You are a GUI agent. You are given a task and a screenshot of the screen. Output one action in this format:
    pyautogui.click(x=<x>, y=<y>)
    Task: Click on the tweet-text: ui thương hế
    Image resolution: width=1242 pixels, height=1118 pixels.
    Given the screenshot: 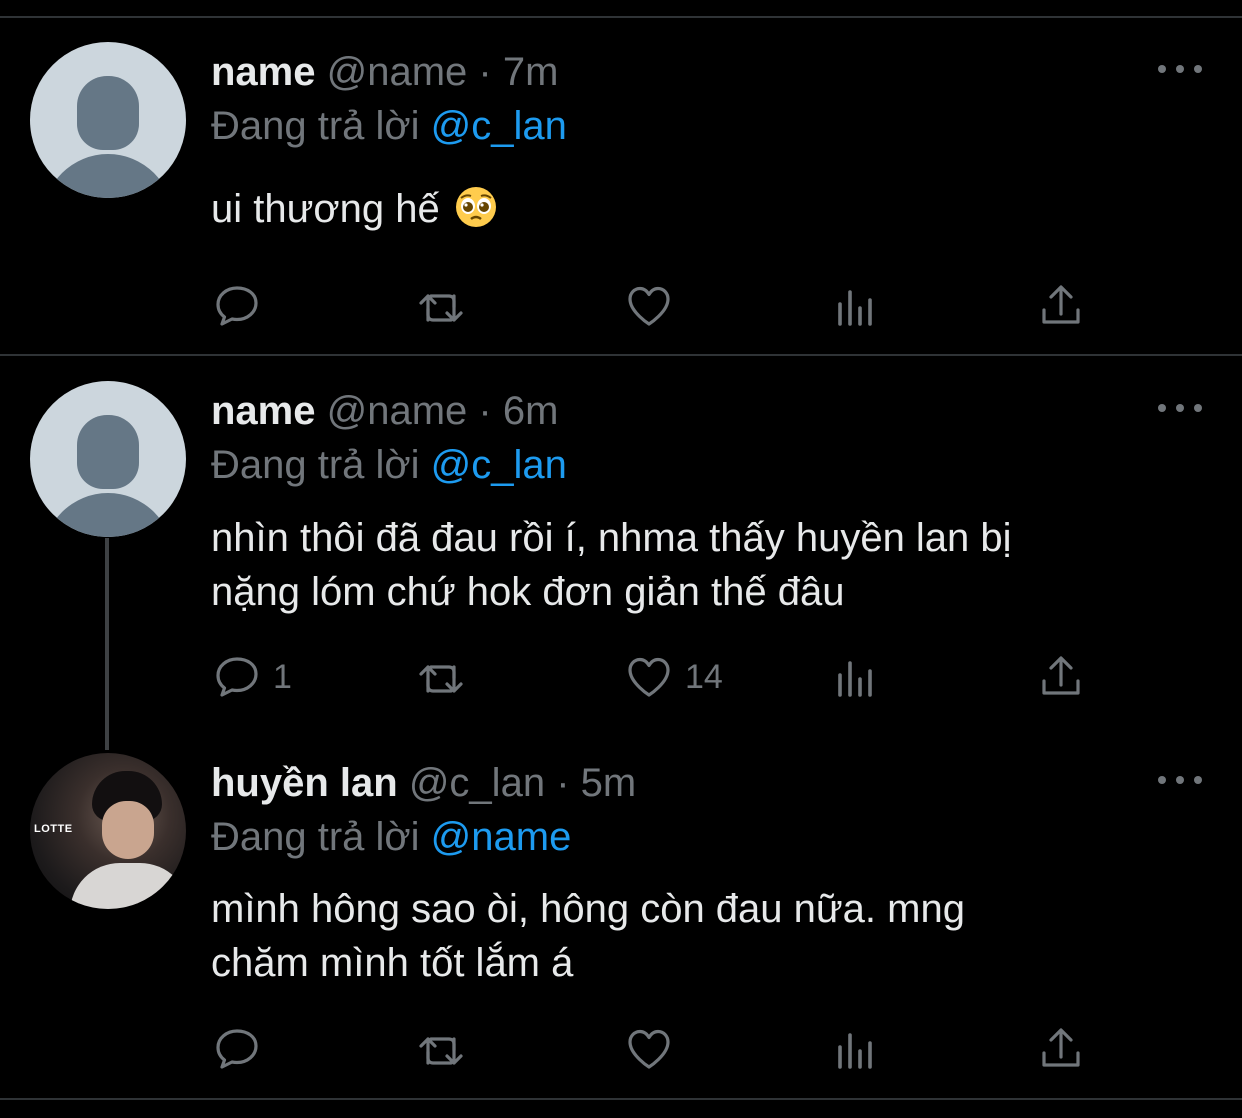 What is the action you would take?
    pyautogui.click(x=711, y=209)
    